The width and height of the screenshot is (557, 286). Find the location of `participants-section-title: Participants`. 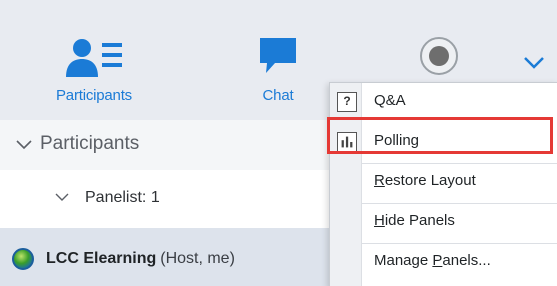

participants-section-title: Participants is located at coordinates (90, 143).